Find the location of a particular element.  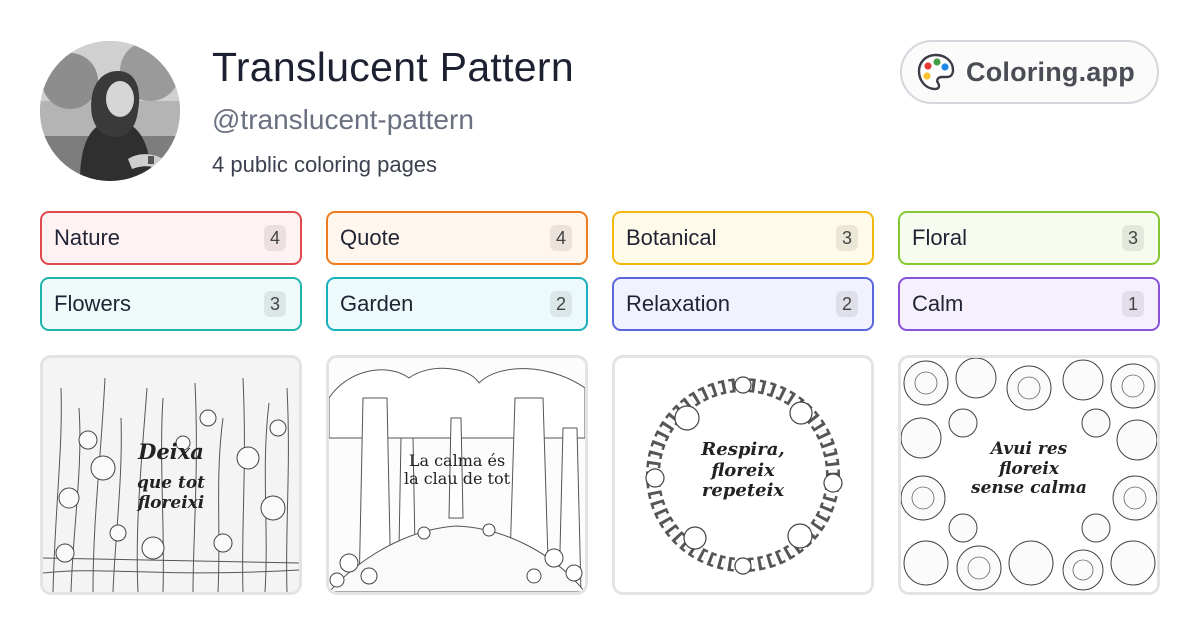

tag-quote: Quote 4 is located at coordinates (457, 238).